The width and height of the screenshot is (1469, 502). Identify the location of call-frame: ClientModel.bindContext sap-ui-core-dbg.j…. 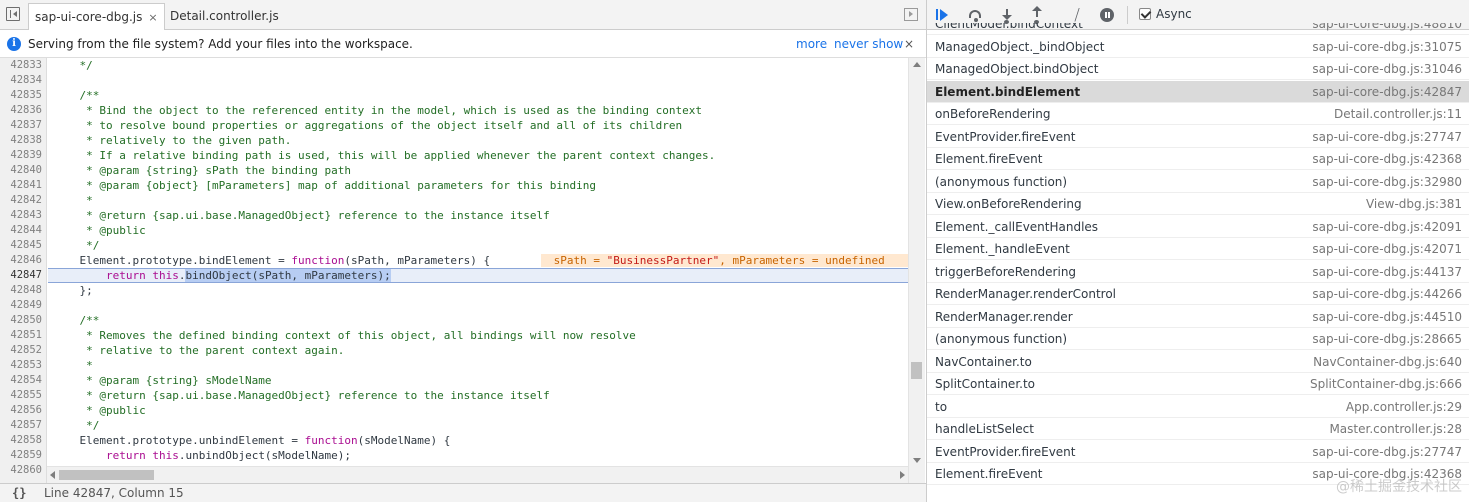
(1198, 29).